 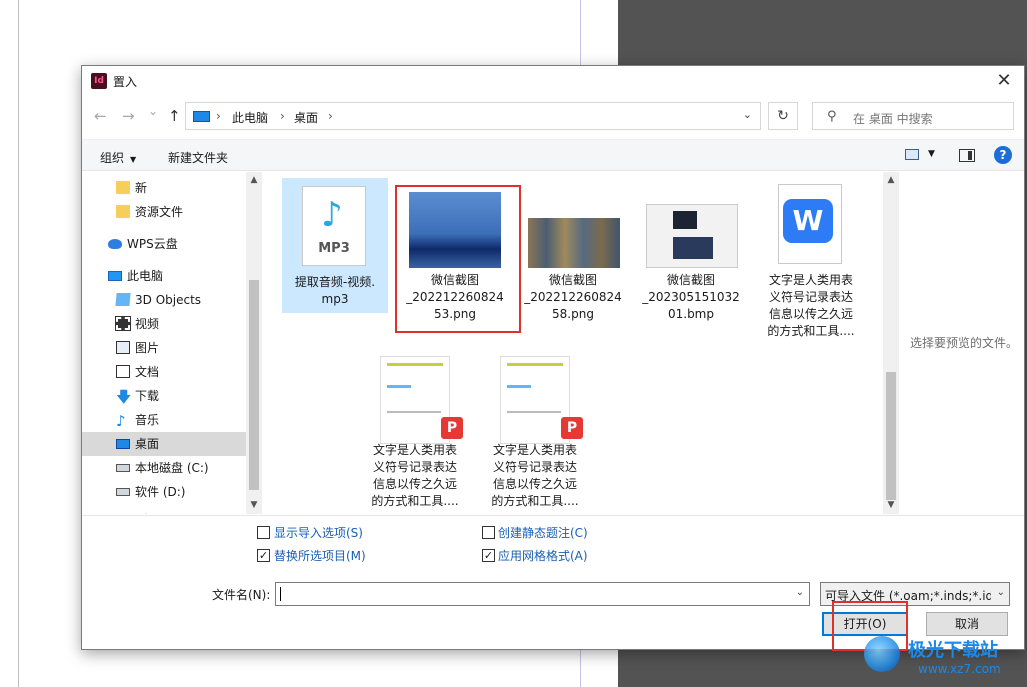 I want to click on file-name-line: 微信截图, so click(x=572, y=280).